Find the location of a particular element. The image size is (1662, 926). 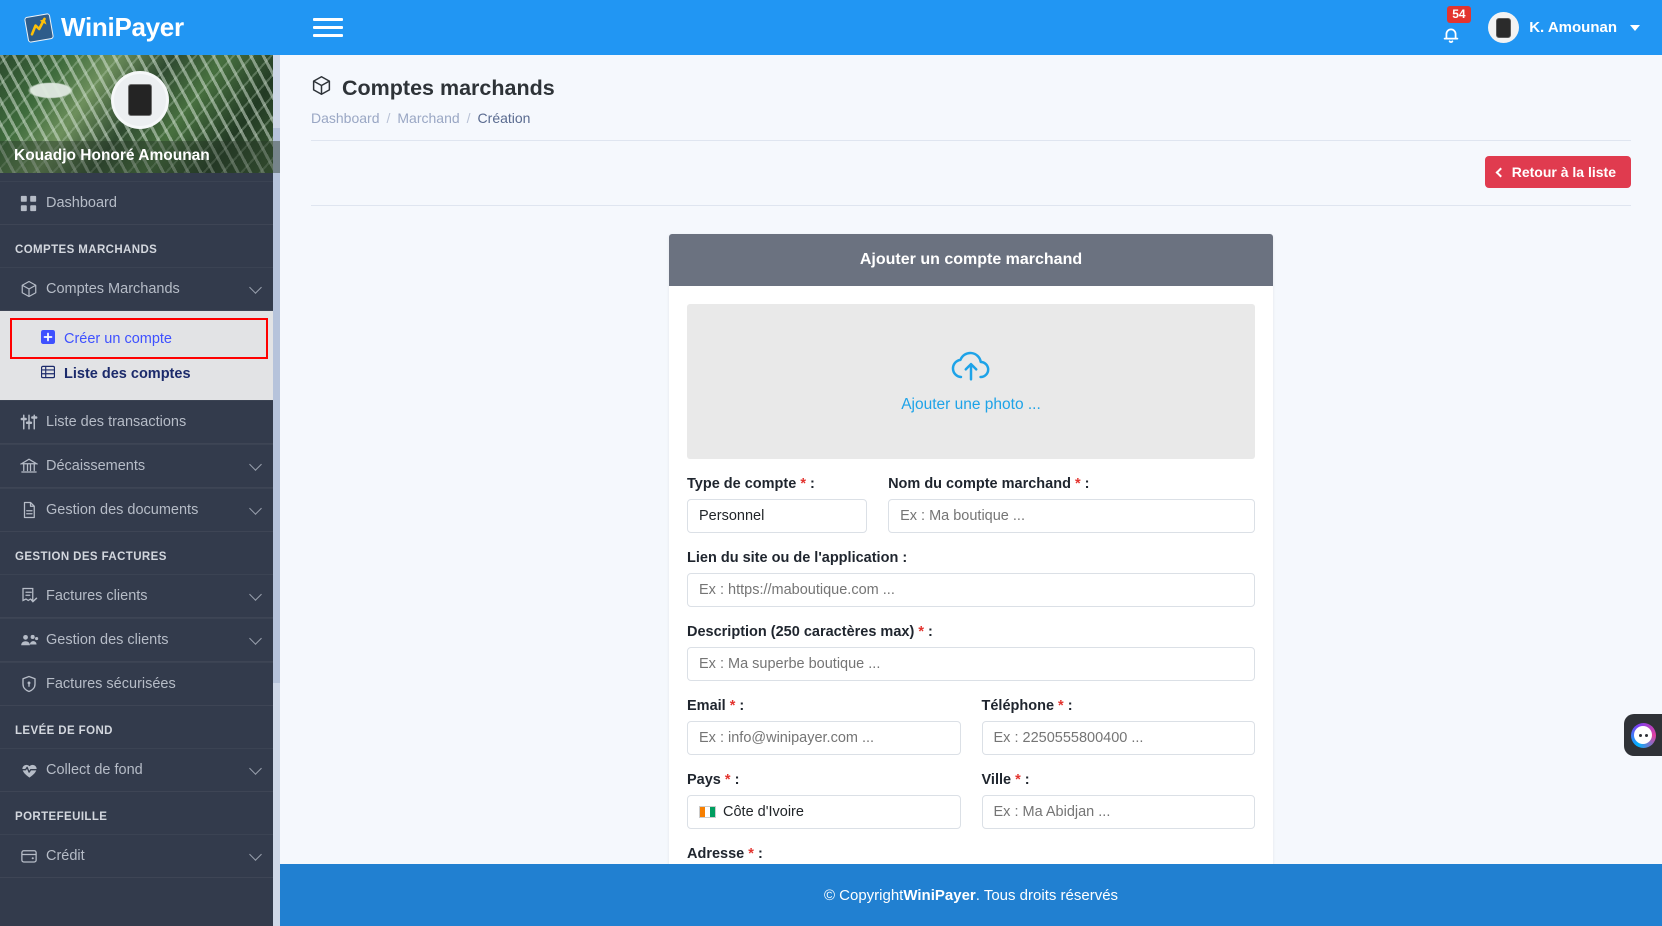

sidebar-item-label: Comptes Marchands is located at coordinates (113, 289).